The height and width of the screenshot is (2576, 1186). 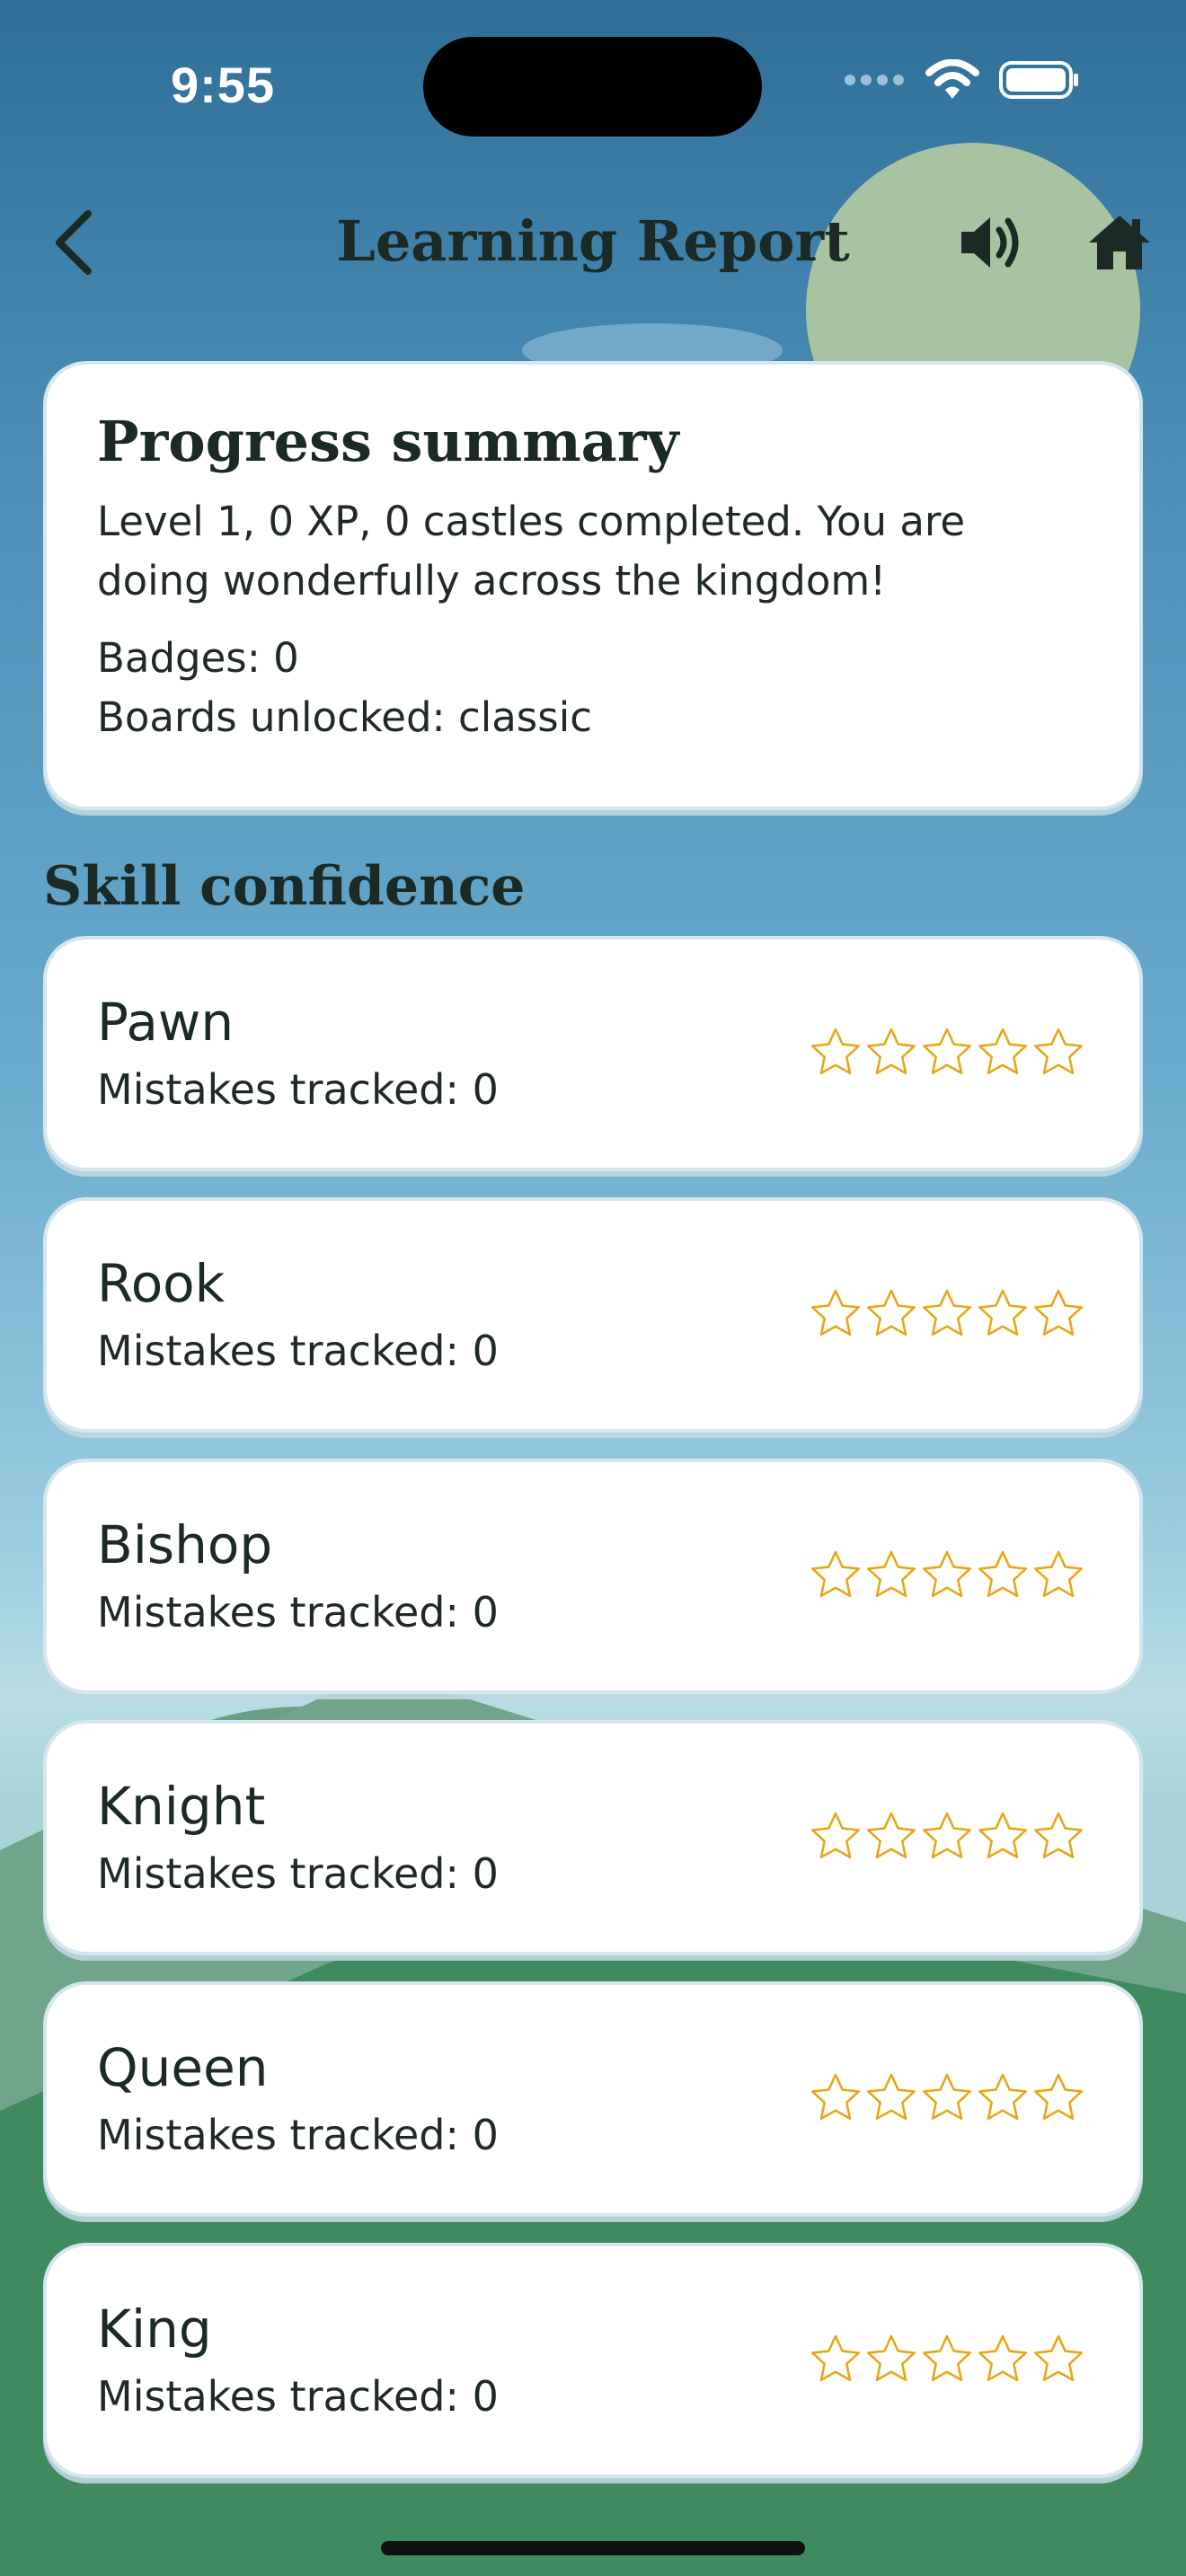 I want to click on home-icon, so click(x=1119, y=242).